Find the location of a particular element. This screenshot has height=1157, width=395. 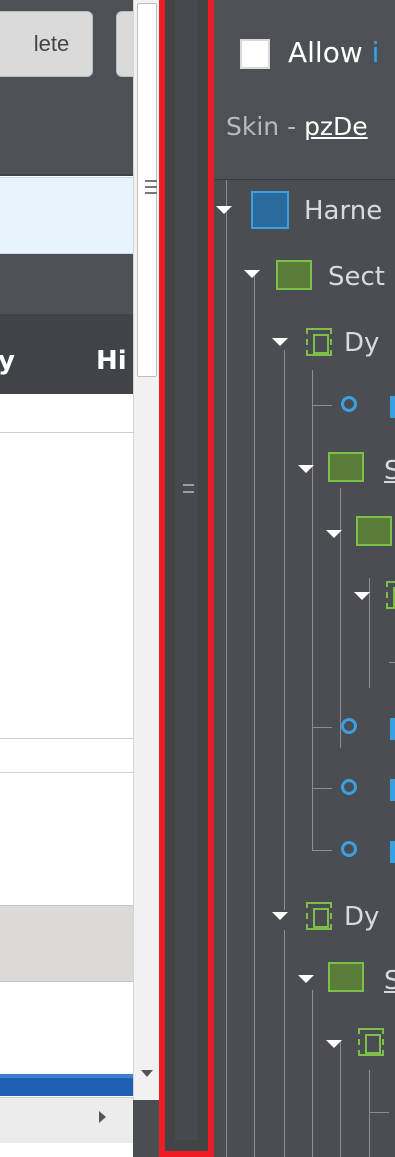

left-toolbar: lete is located at coordinates (66, 88).